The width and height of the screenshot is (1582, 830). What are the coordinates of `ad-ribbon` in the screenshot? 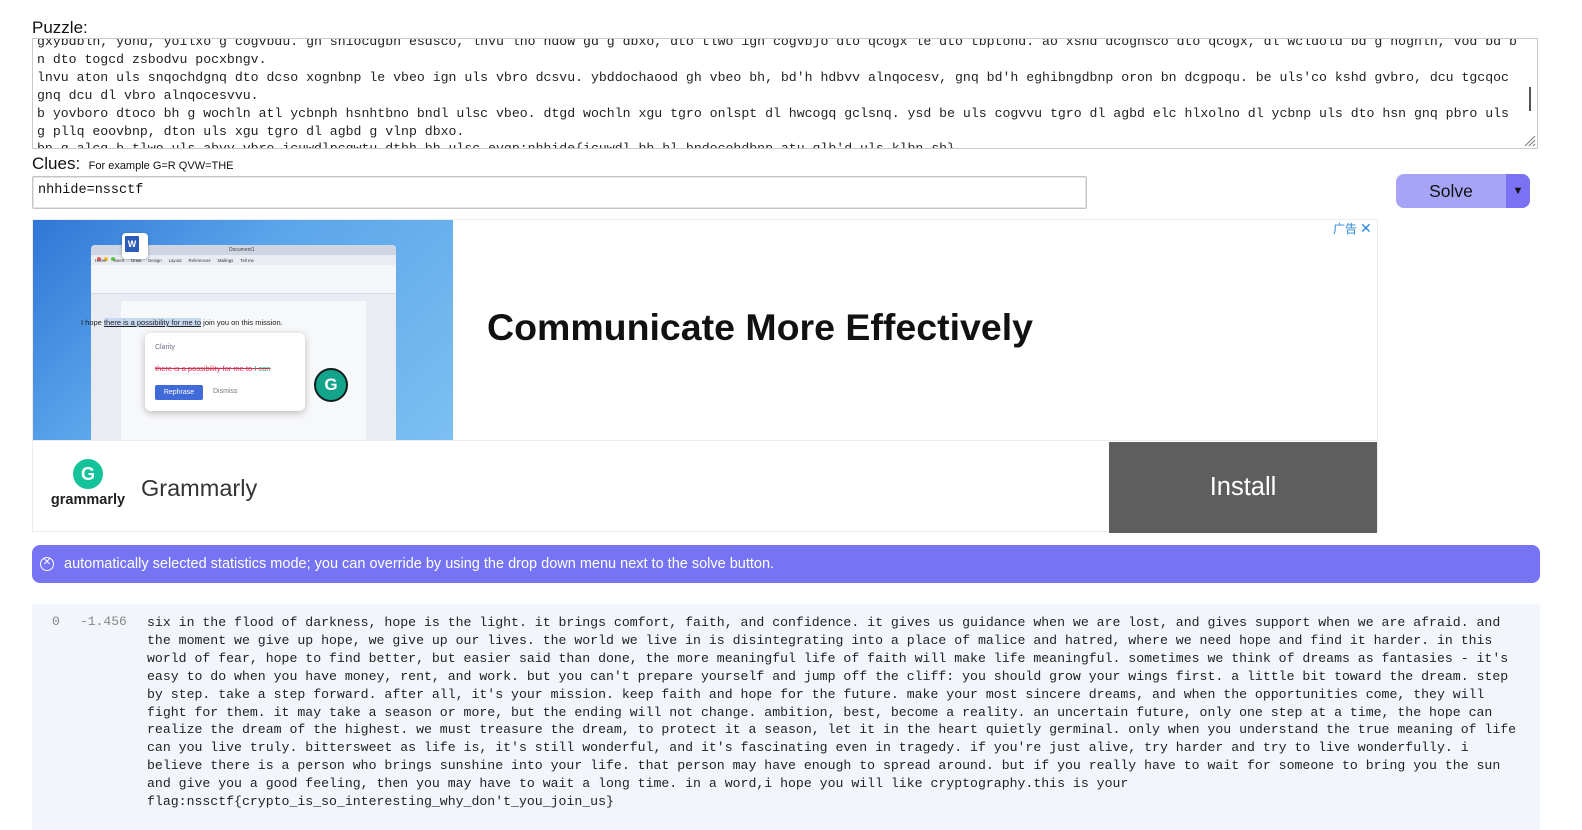 It's located at (243, 279).